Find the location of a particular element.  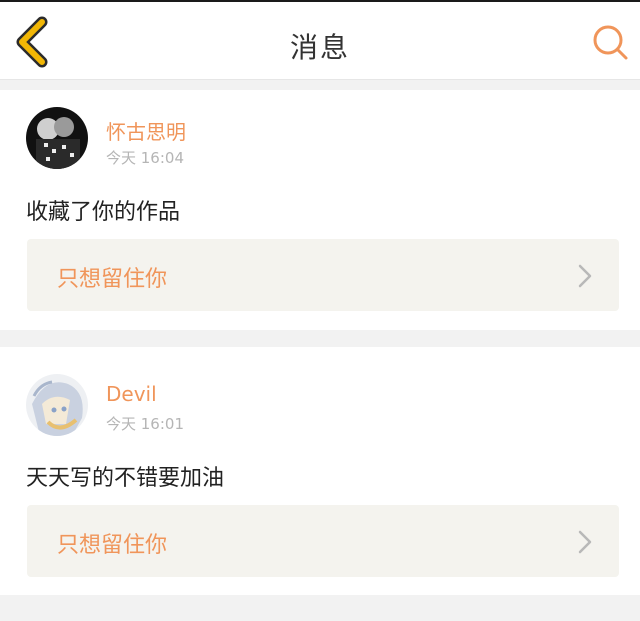

search-button is located at coordinates (611, 43).